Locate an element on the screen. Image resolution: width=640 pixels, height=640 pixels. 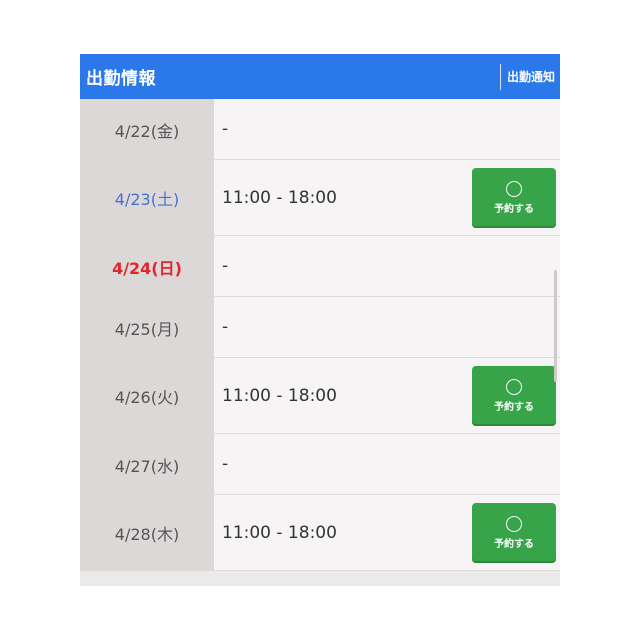
date-label: 4/24(日) is located at coordinates (147, 266).